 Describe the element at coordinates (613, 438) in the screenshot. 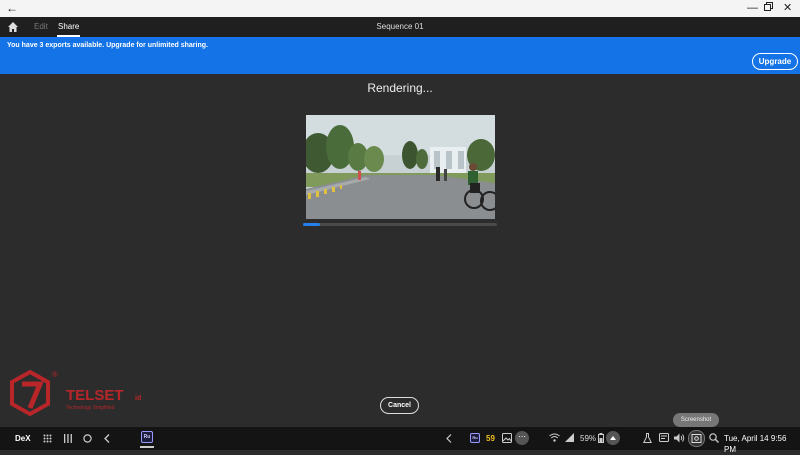

I see `quick-panel-up-icon` at that location.